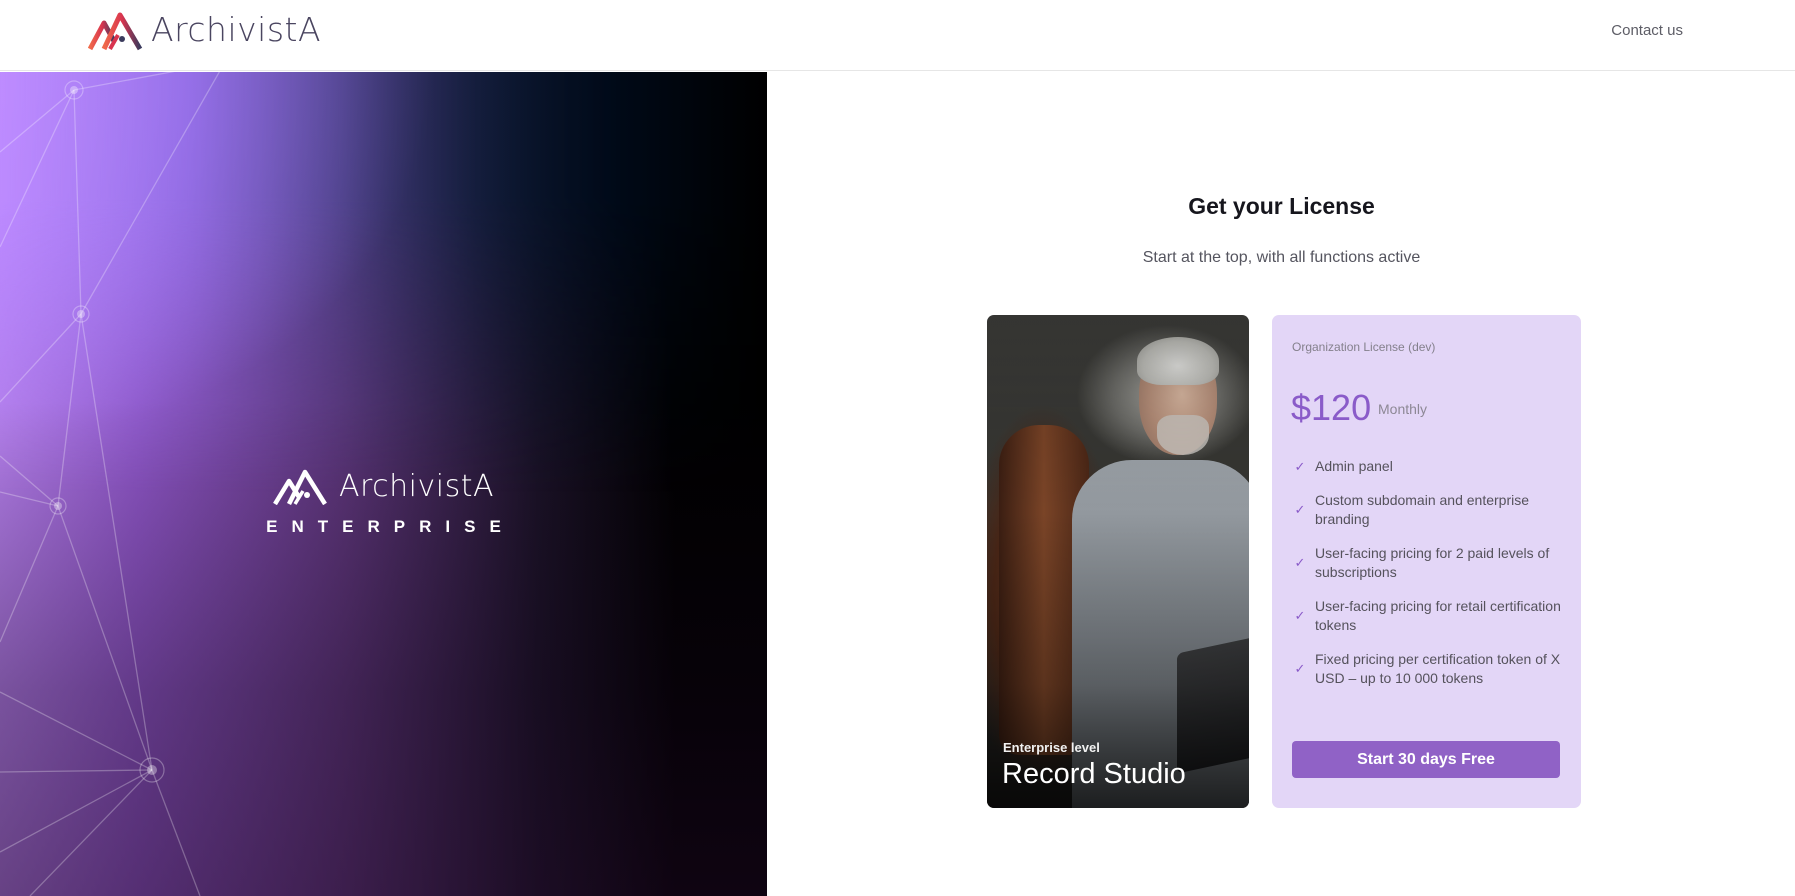 The height and width of the screenshot is (896, 1795). I want to click on start-free-trial-button: Start 30 days Free, so click(1426, 759).